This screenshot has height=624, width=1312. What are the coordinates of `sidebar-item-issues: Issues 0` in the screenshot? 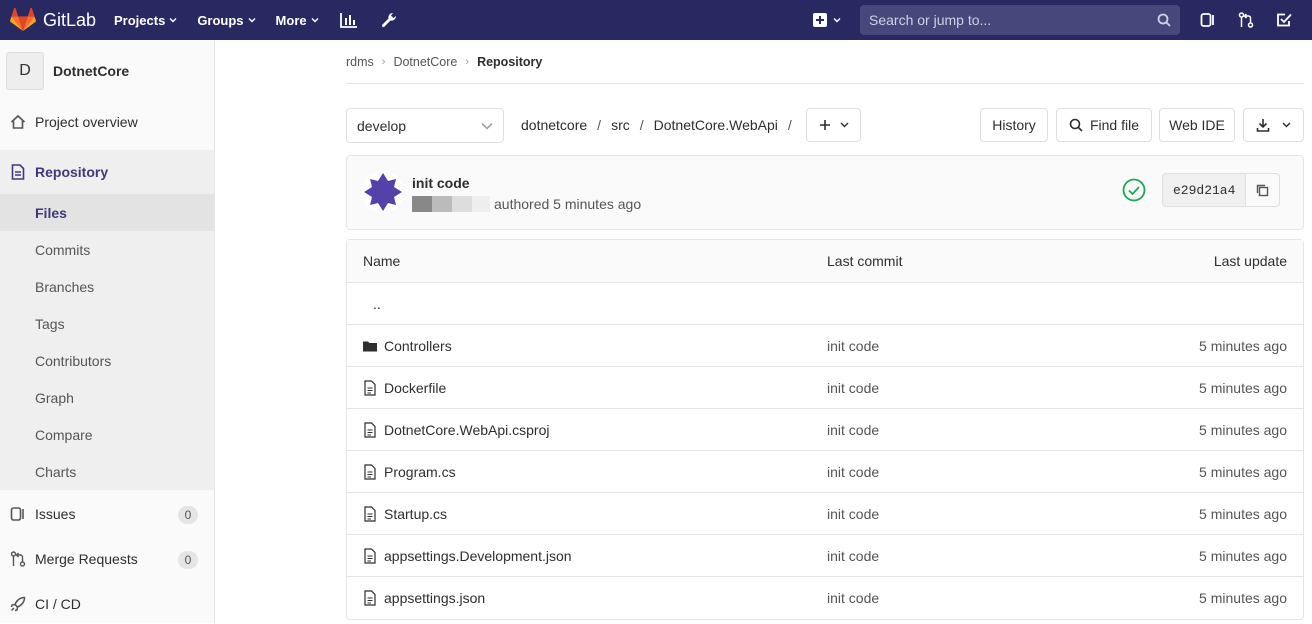 It's located at (107, 514).